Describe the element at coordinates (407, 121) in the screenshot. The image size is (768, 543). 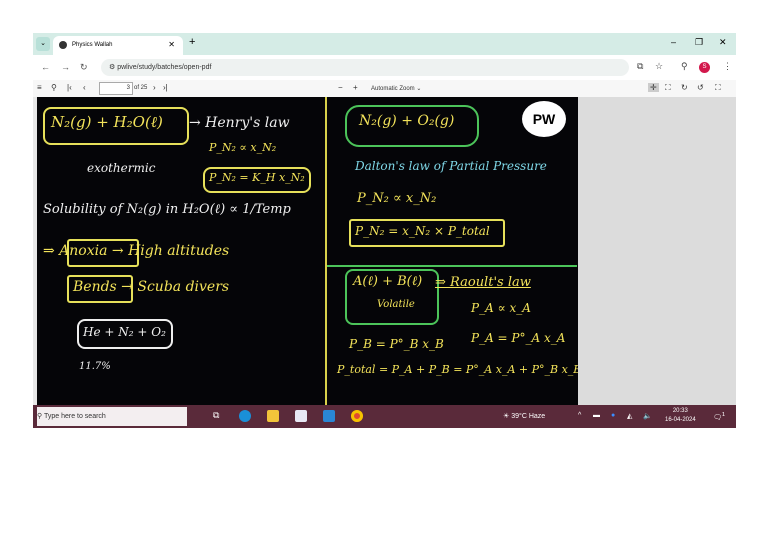
I see `equation: N₂(g) + O₂(g)` at that location.